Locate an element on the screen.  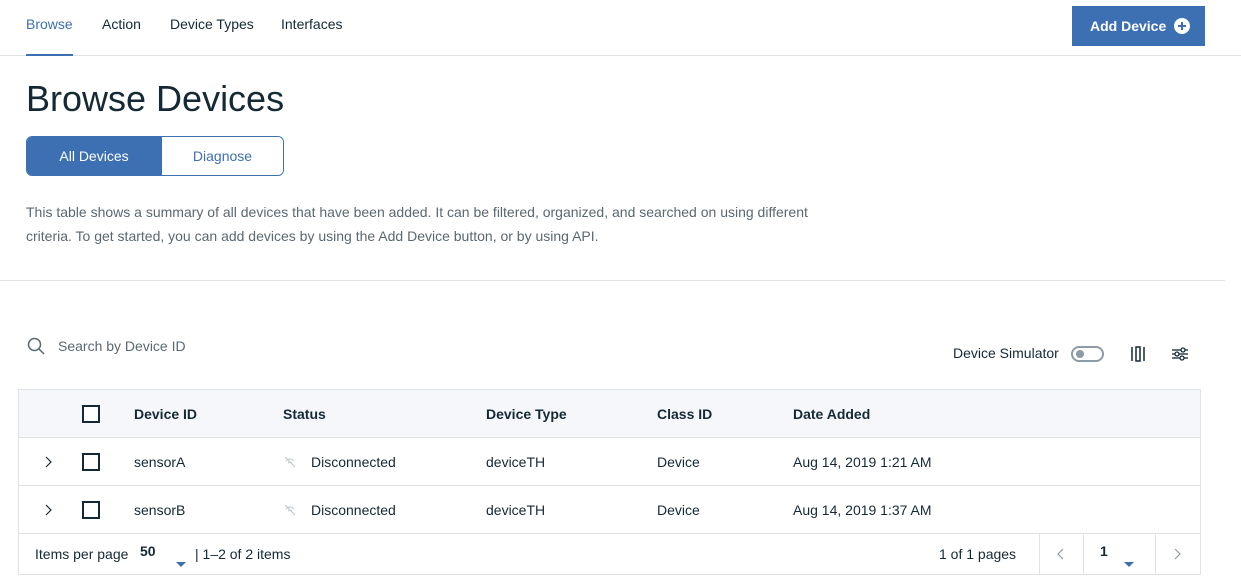
columns-icon is located at coordinates (1138, 354).